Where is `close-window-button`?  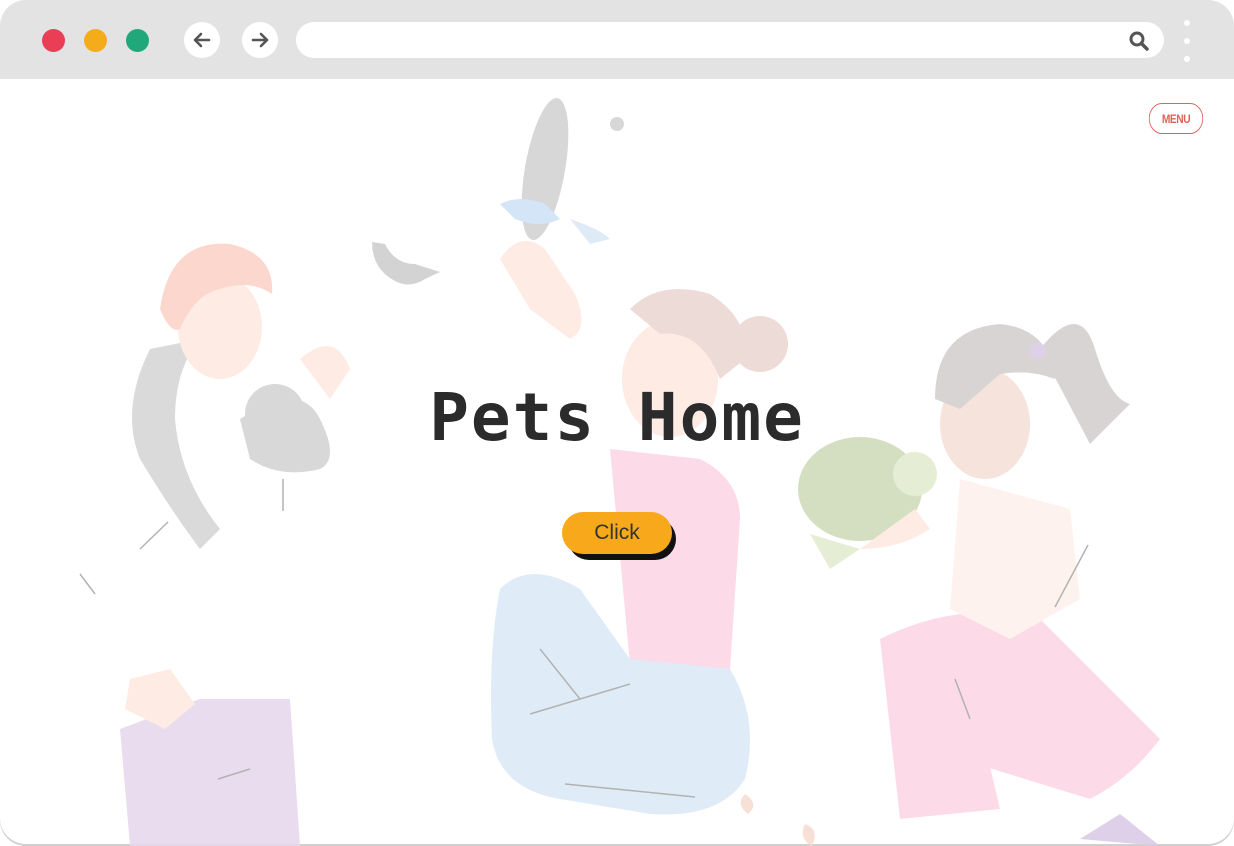 close-window-button is located at coordinates (53, 40).